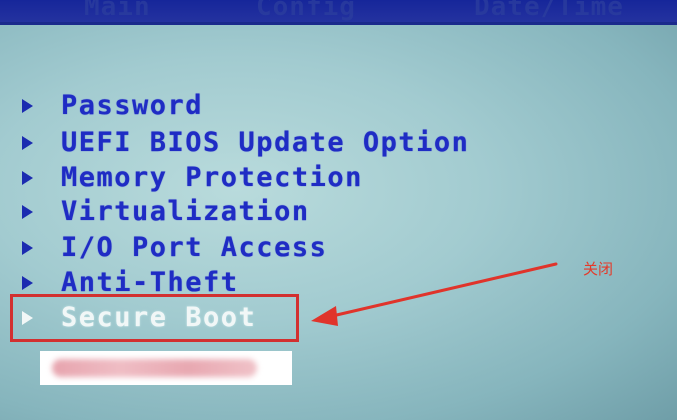 This screenshot has height=420, width=677. I want to click on annotation-arrow-icon, so click(434, 294).